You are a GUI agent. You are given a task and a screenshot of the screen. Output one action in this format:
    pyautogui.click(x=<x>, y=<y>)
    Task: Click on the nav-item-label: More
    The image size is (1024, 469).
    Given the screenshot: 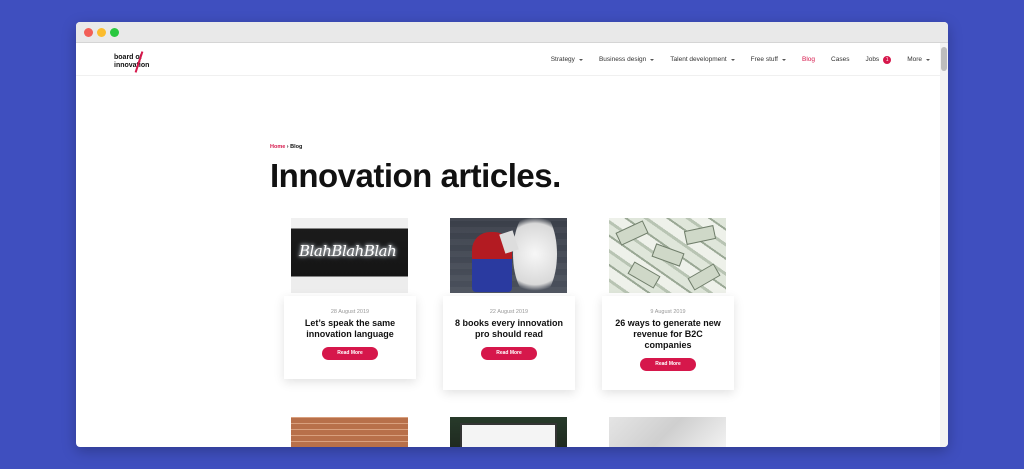 What is the action you would take?
    pyautogui.click(x=914, y=59)
    